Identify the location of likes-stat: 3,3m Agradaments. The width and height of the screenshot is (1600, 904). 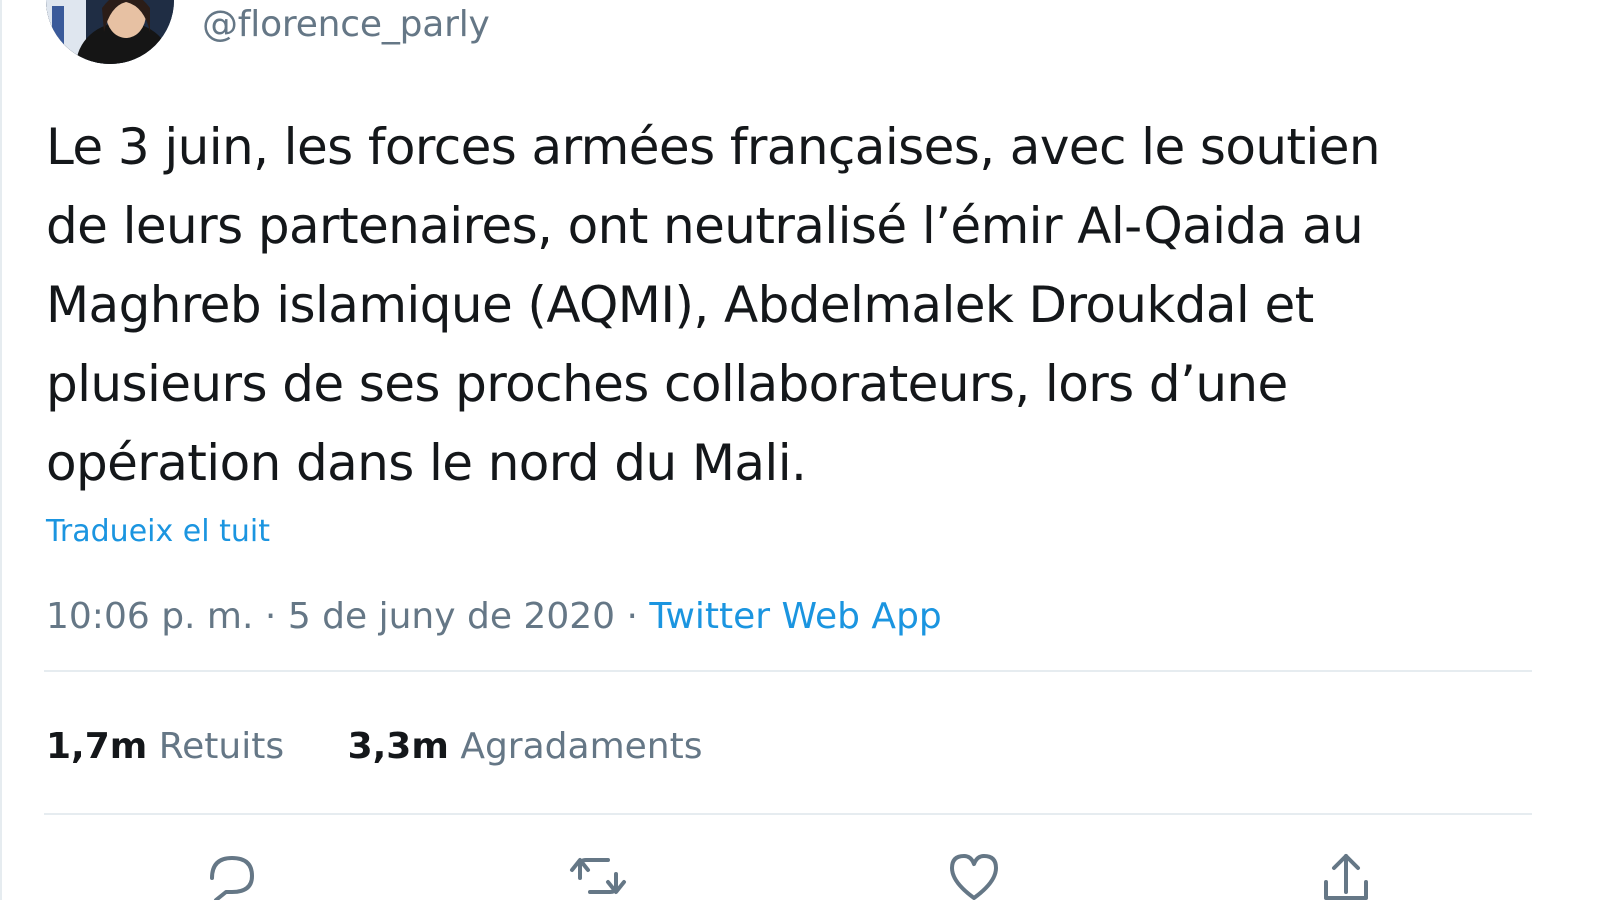
(525, 746).